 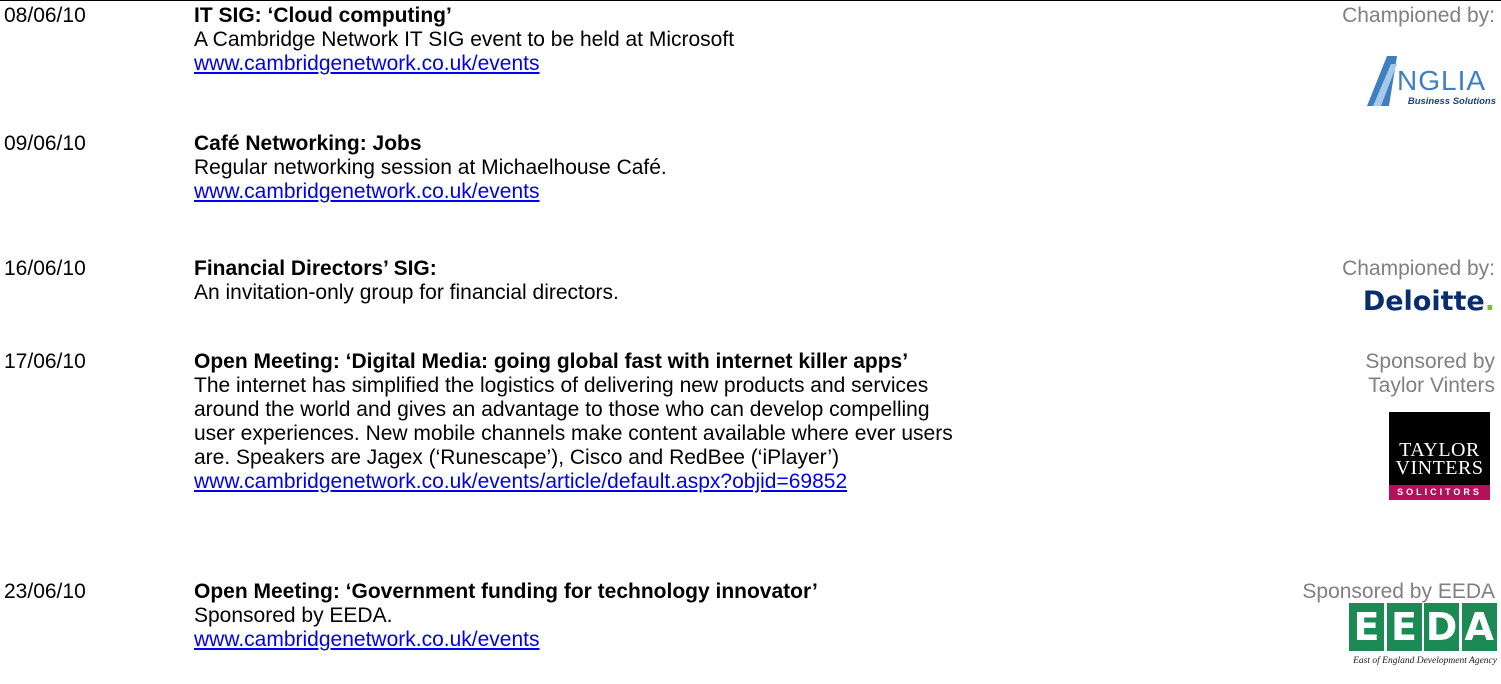 What do you see at coordinates (45, 591) in the screenshot?
I see `event-date: 23/06/10` at bounding box center [45, 591].